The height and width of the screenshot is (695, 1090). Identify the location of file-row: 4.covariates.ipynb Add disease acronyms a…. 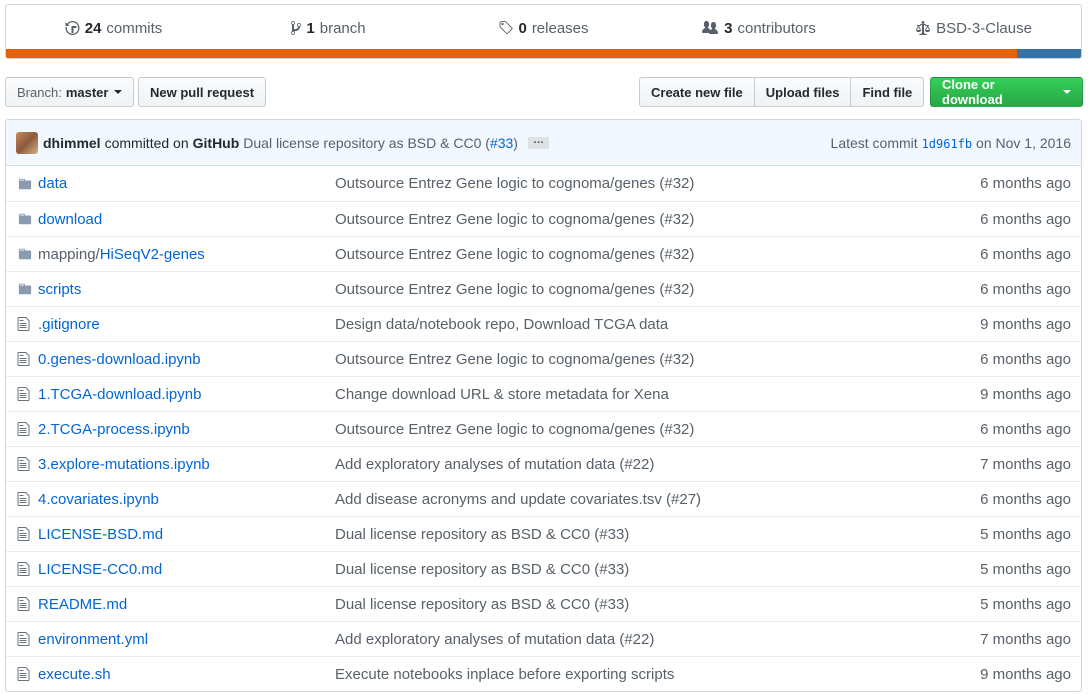
(543, 498).